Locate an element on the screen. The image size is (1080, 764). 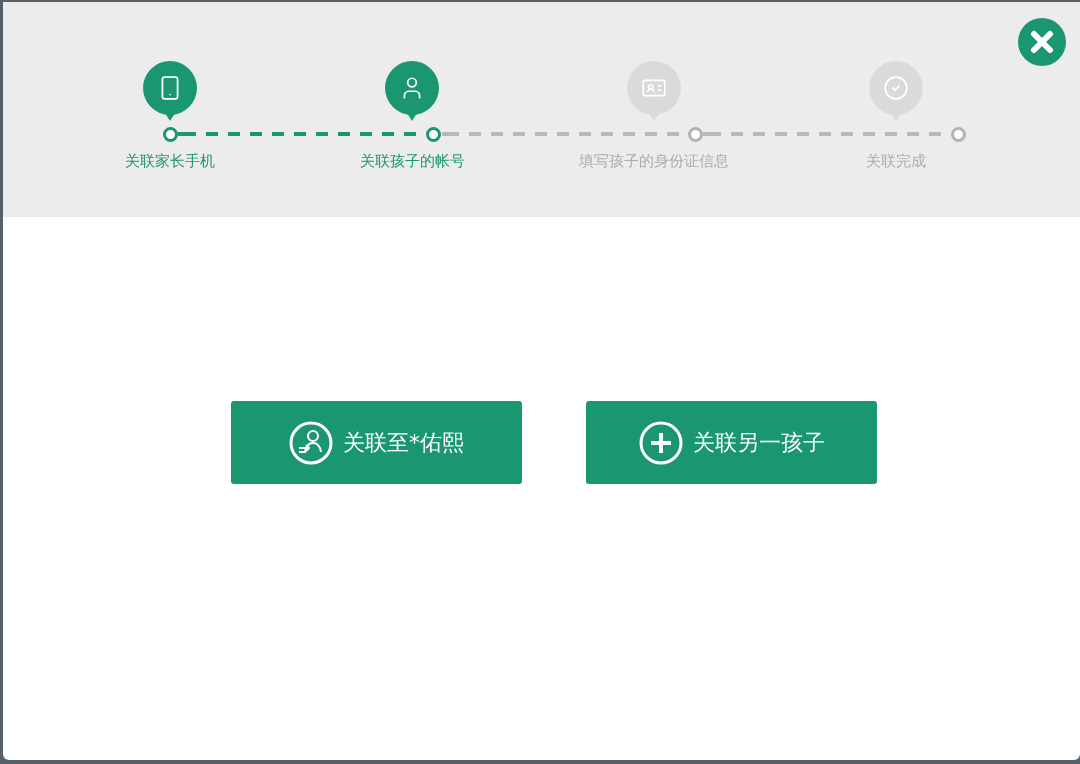
action-button: 关联至*佑熙 is located at coordinates (376, 442).